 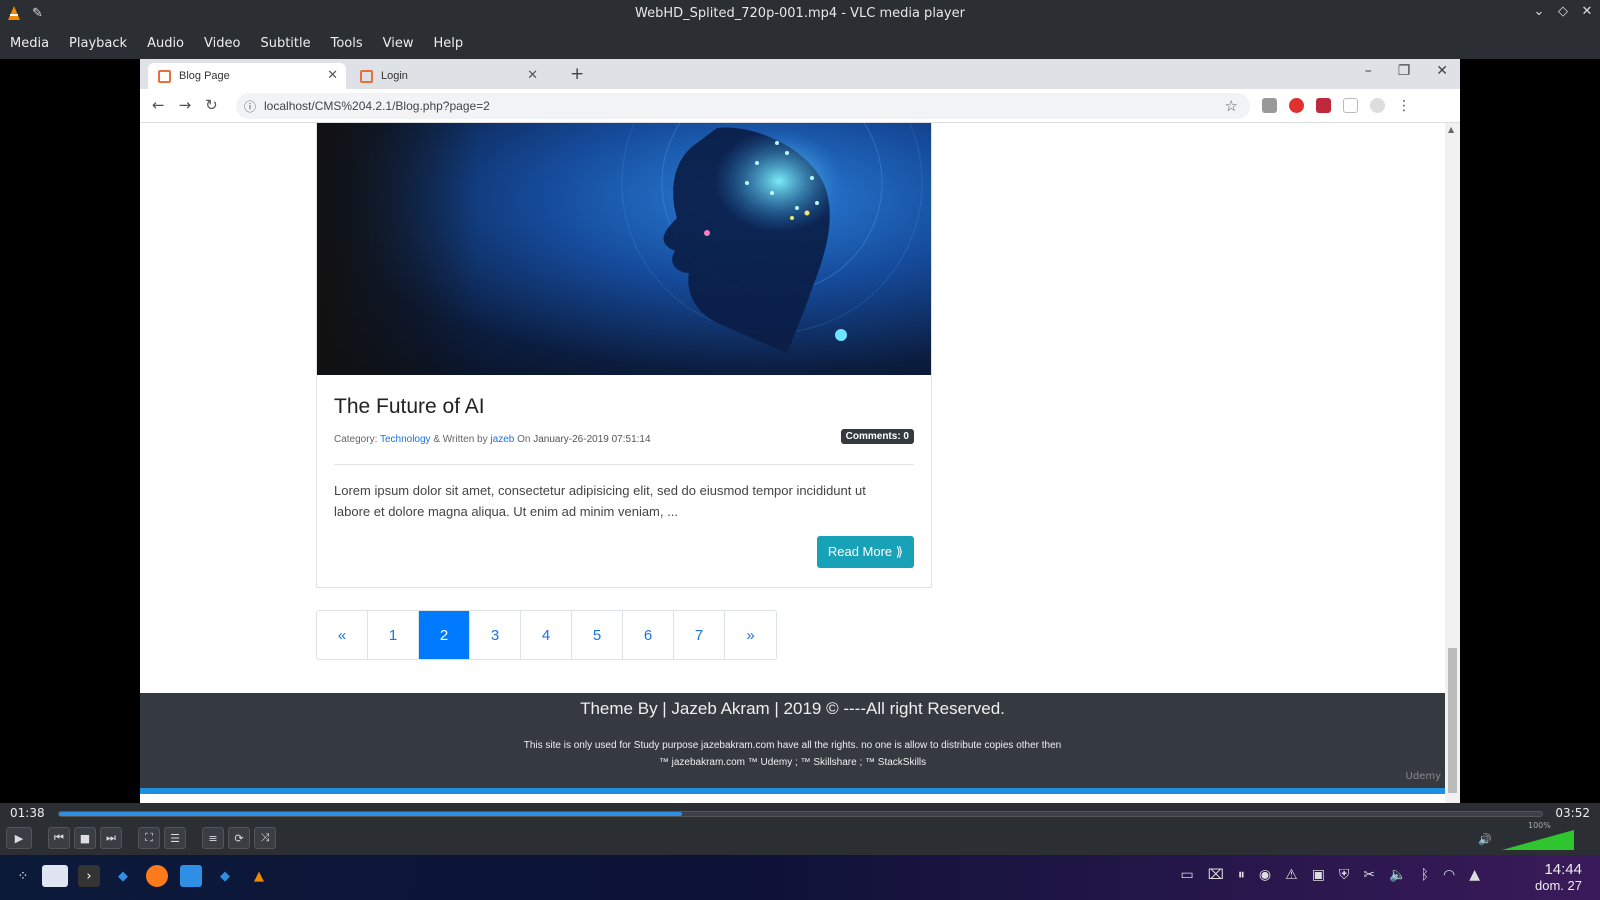 I want to click on tab-login: Login ✕, so click(x=448, y=76).